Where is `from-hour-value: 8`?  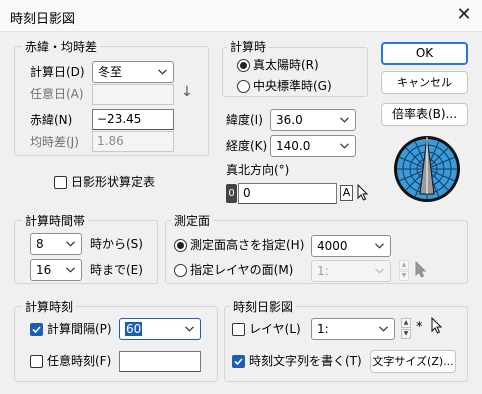
from-hour-value: 8 is located at coordinates (40, 244).